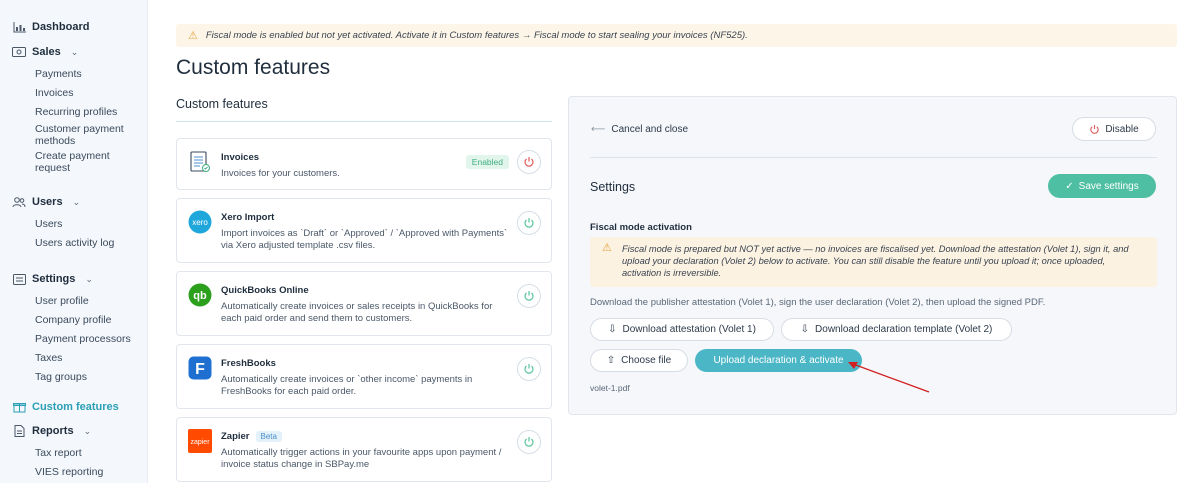 Image resolution: width=1200 pixels, height=483 pixels. Describe the element at coordinates (889, 377) in the screenshot. I see `annotation-arrow` at that location.